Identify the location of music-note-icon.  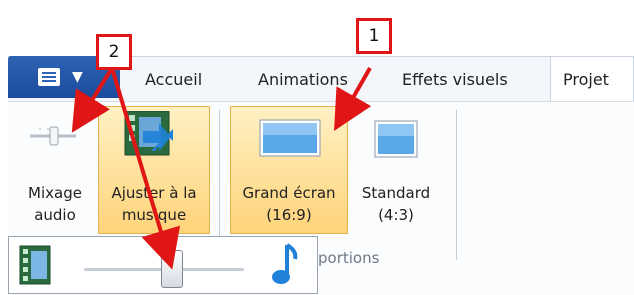
(285, 263).